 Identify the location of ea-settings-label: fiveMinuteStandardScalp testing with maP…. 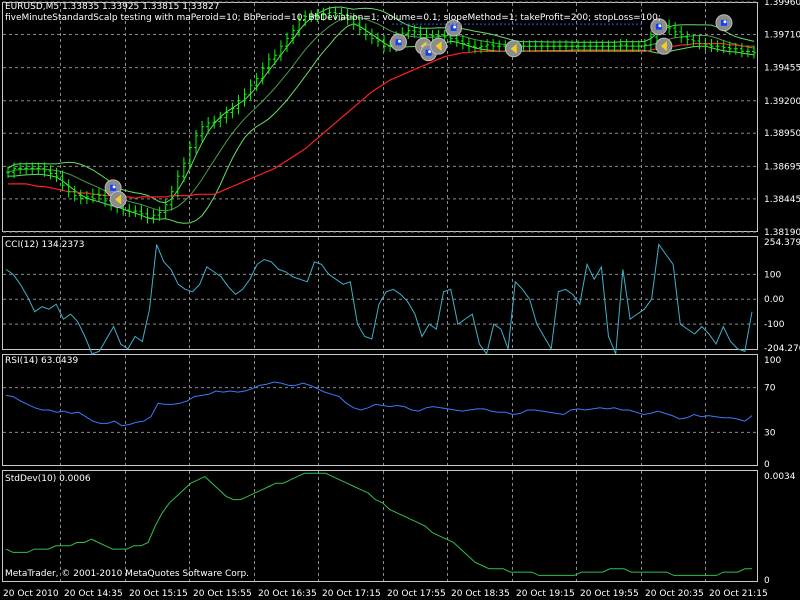
(333, 18).